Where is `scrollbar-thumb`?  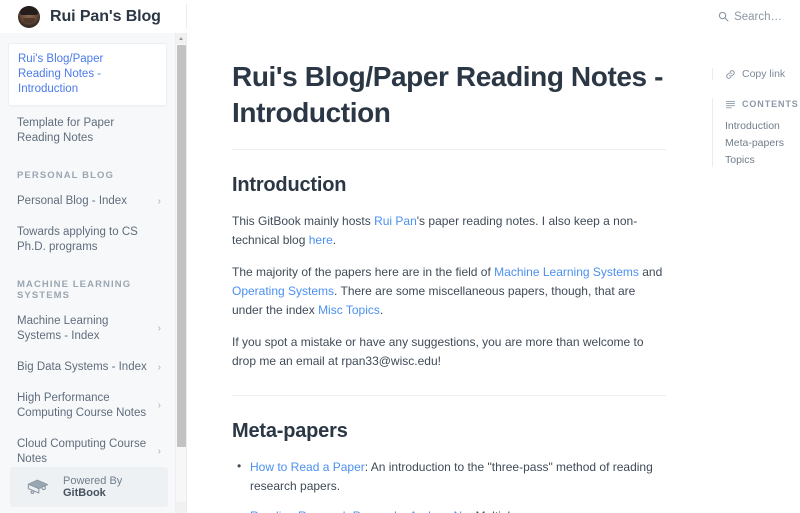 scrollbar-thumb is located at coordinates (181, 246).